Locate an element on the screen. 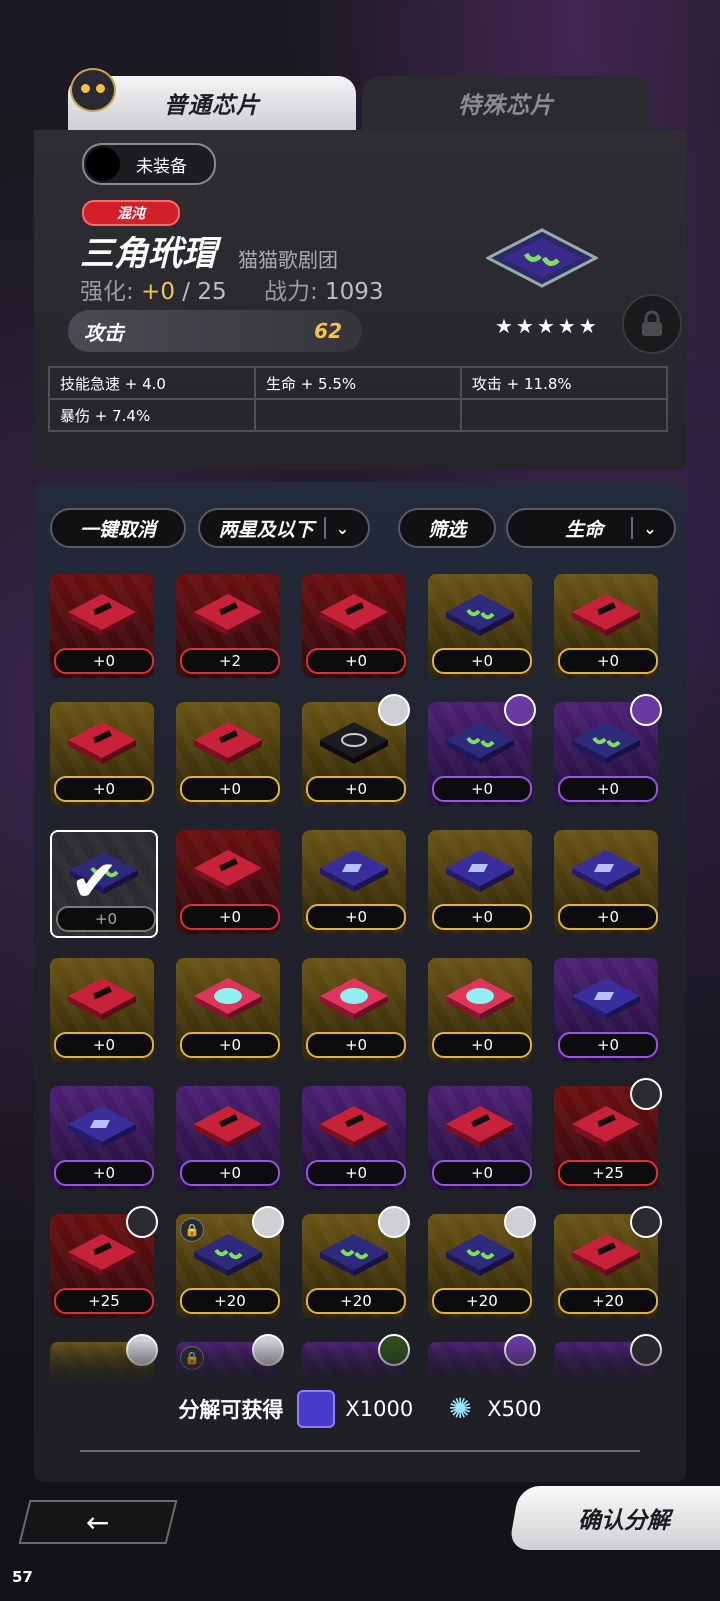 This screenshot has height=1601, width=720. chip-level: +20 is located at coordinates (608, 1301).